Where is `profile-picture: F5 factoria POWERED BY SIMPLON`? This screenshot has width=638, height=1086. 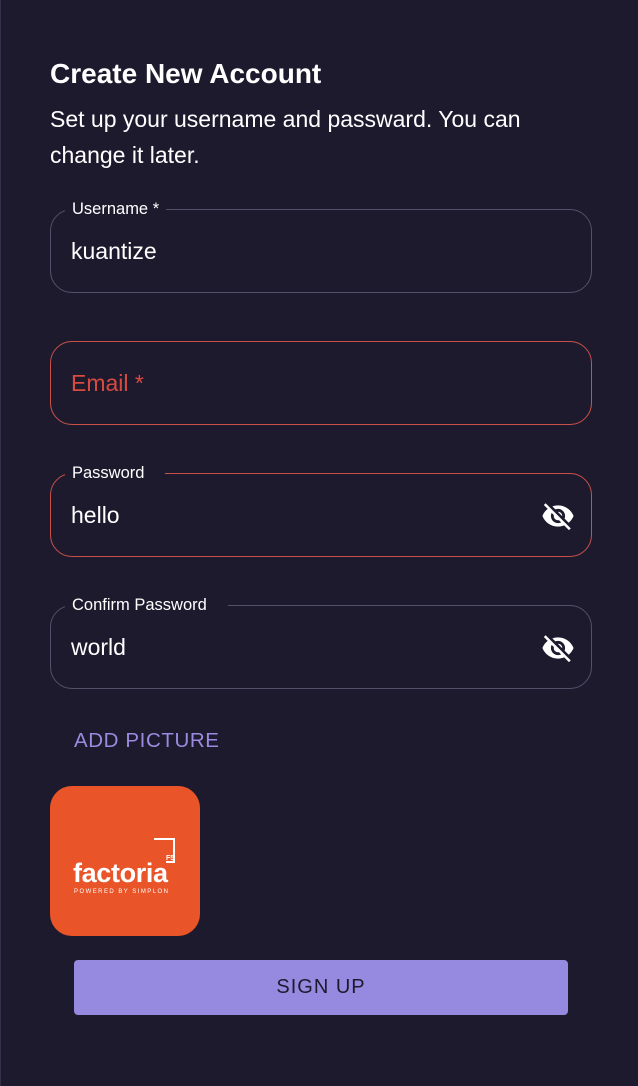 profile-picture: F5 factoria POWERED BY SIMPLON is located at coordinates (125, 861).